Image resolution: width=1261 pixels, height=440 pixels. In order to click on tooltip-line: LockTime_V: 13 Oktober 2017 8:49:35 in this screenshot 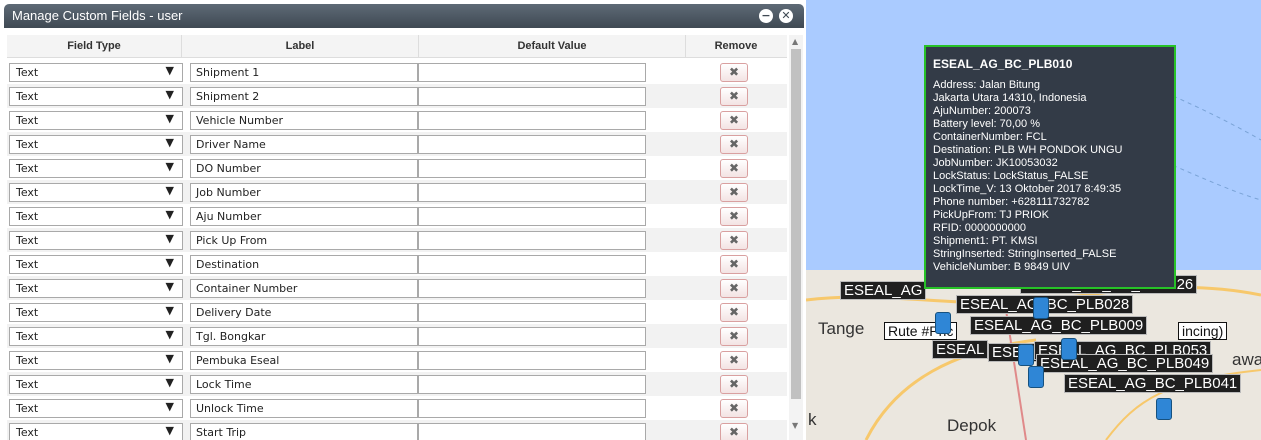, I will do `click(1027, 189)`.